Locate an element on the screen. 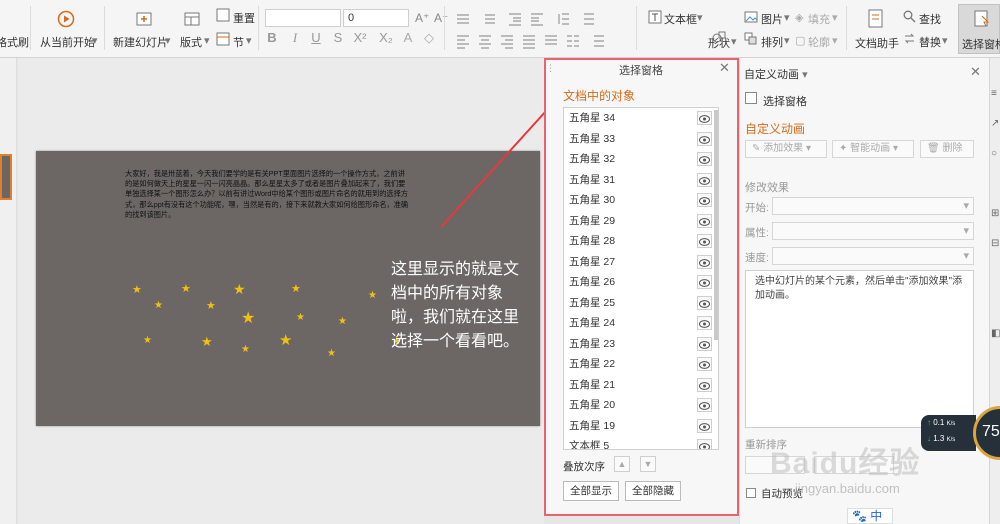  slide-callout-text: 这里显示的就是文档中的所有对象啦，我们就在这里选择一个看看吧。 is located at coordinates (456, 306).